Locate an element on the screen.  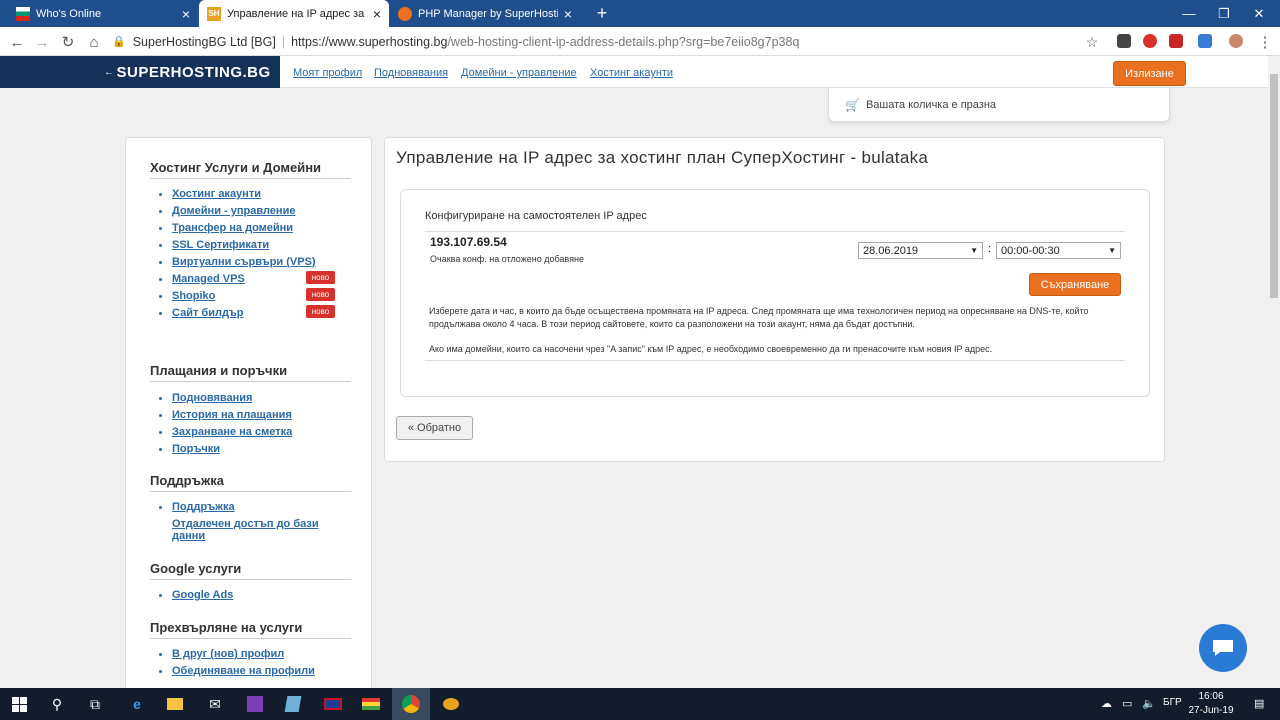
folder-shape is located at coordinates (175, 704).